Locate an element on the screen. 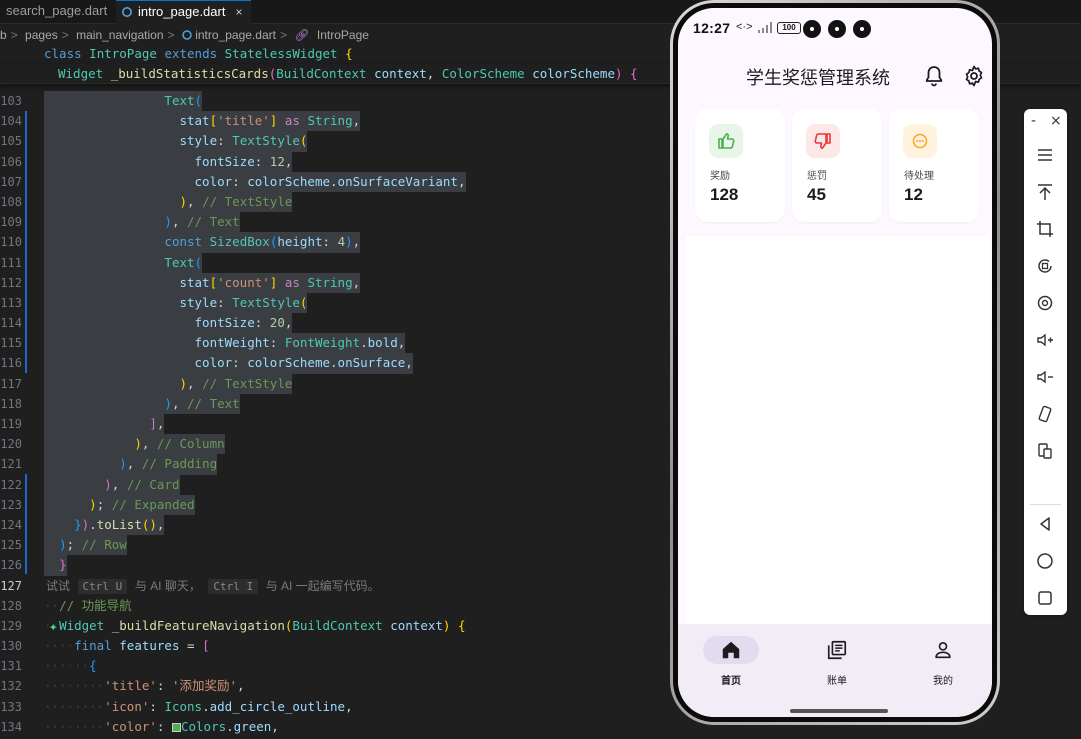 The width and height of the screenshot is (1081, 739). code-line: 109 ················),·// Text is located at coordinates (335, 222).